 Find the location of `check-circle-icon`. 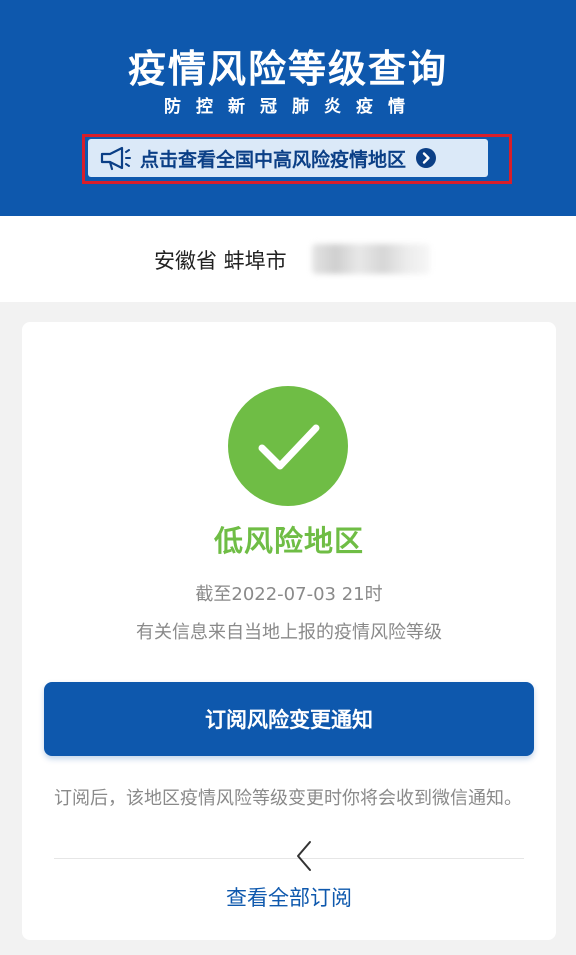

check-circle-icon is located at coordinates (288, 446).